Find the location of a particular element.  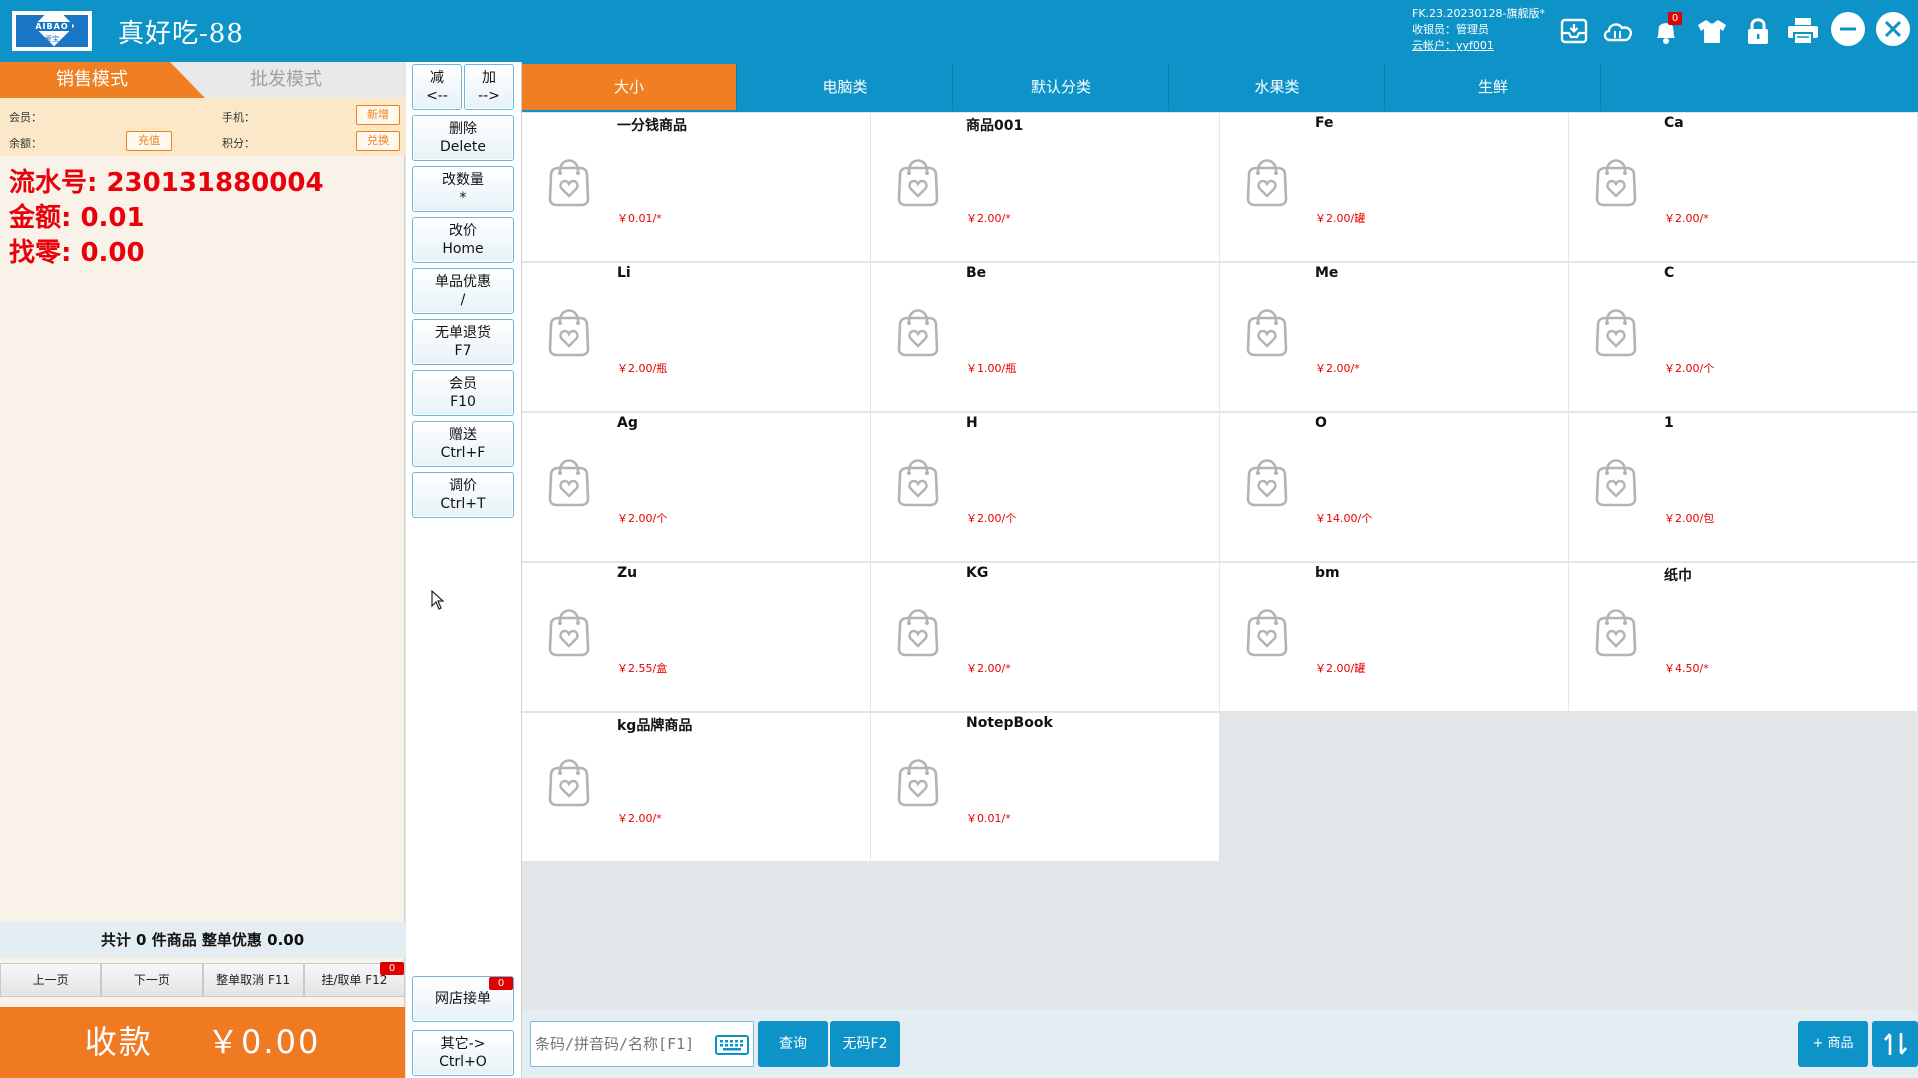

notification-bell-icon: 0 is located at coordinates (1666, 31).